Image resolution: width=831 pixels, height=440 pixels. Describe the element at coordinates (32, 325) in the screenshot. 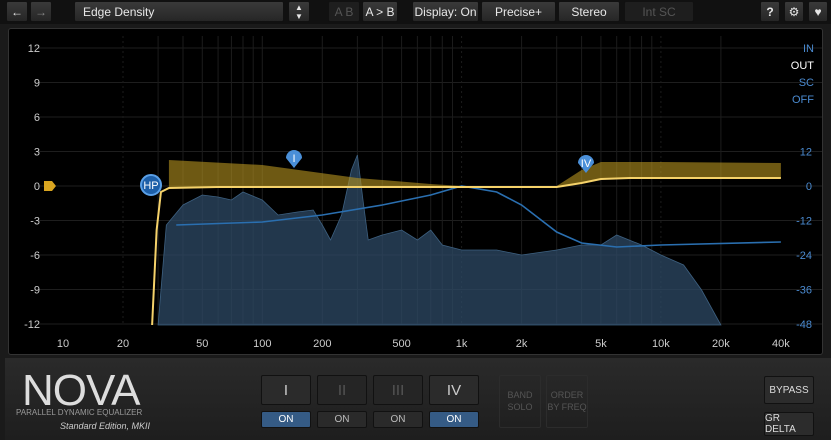

I see `left-axis-tick: -12` at that location.